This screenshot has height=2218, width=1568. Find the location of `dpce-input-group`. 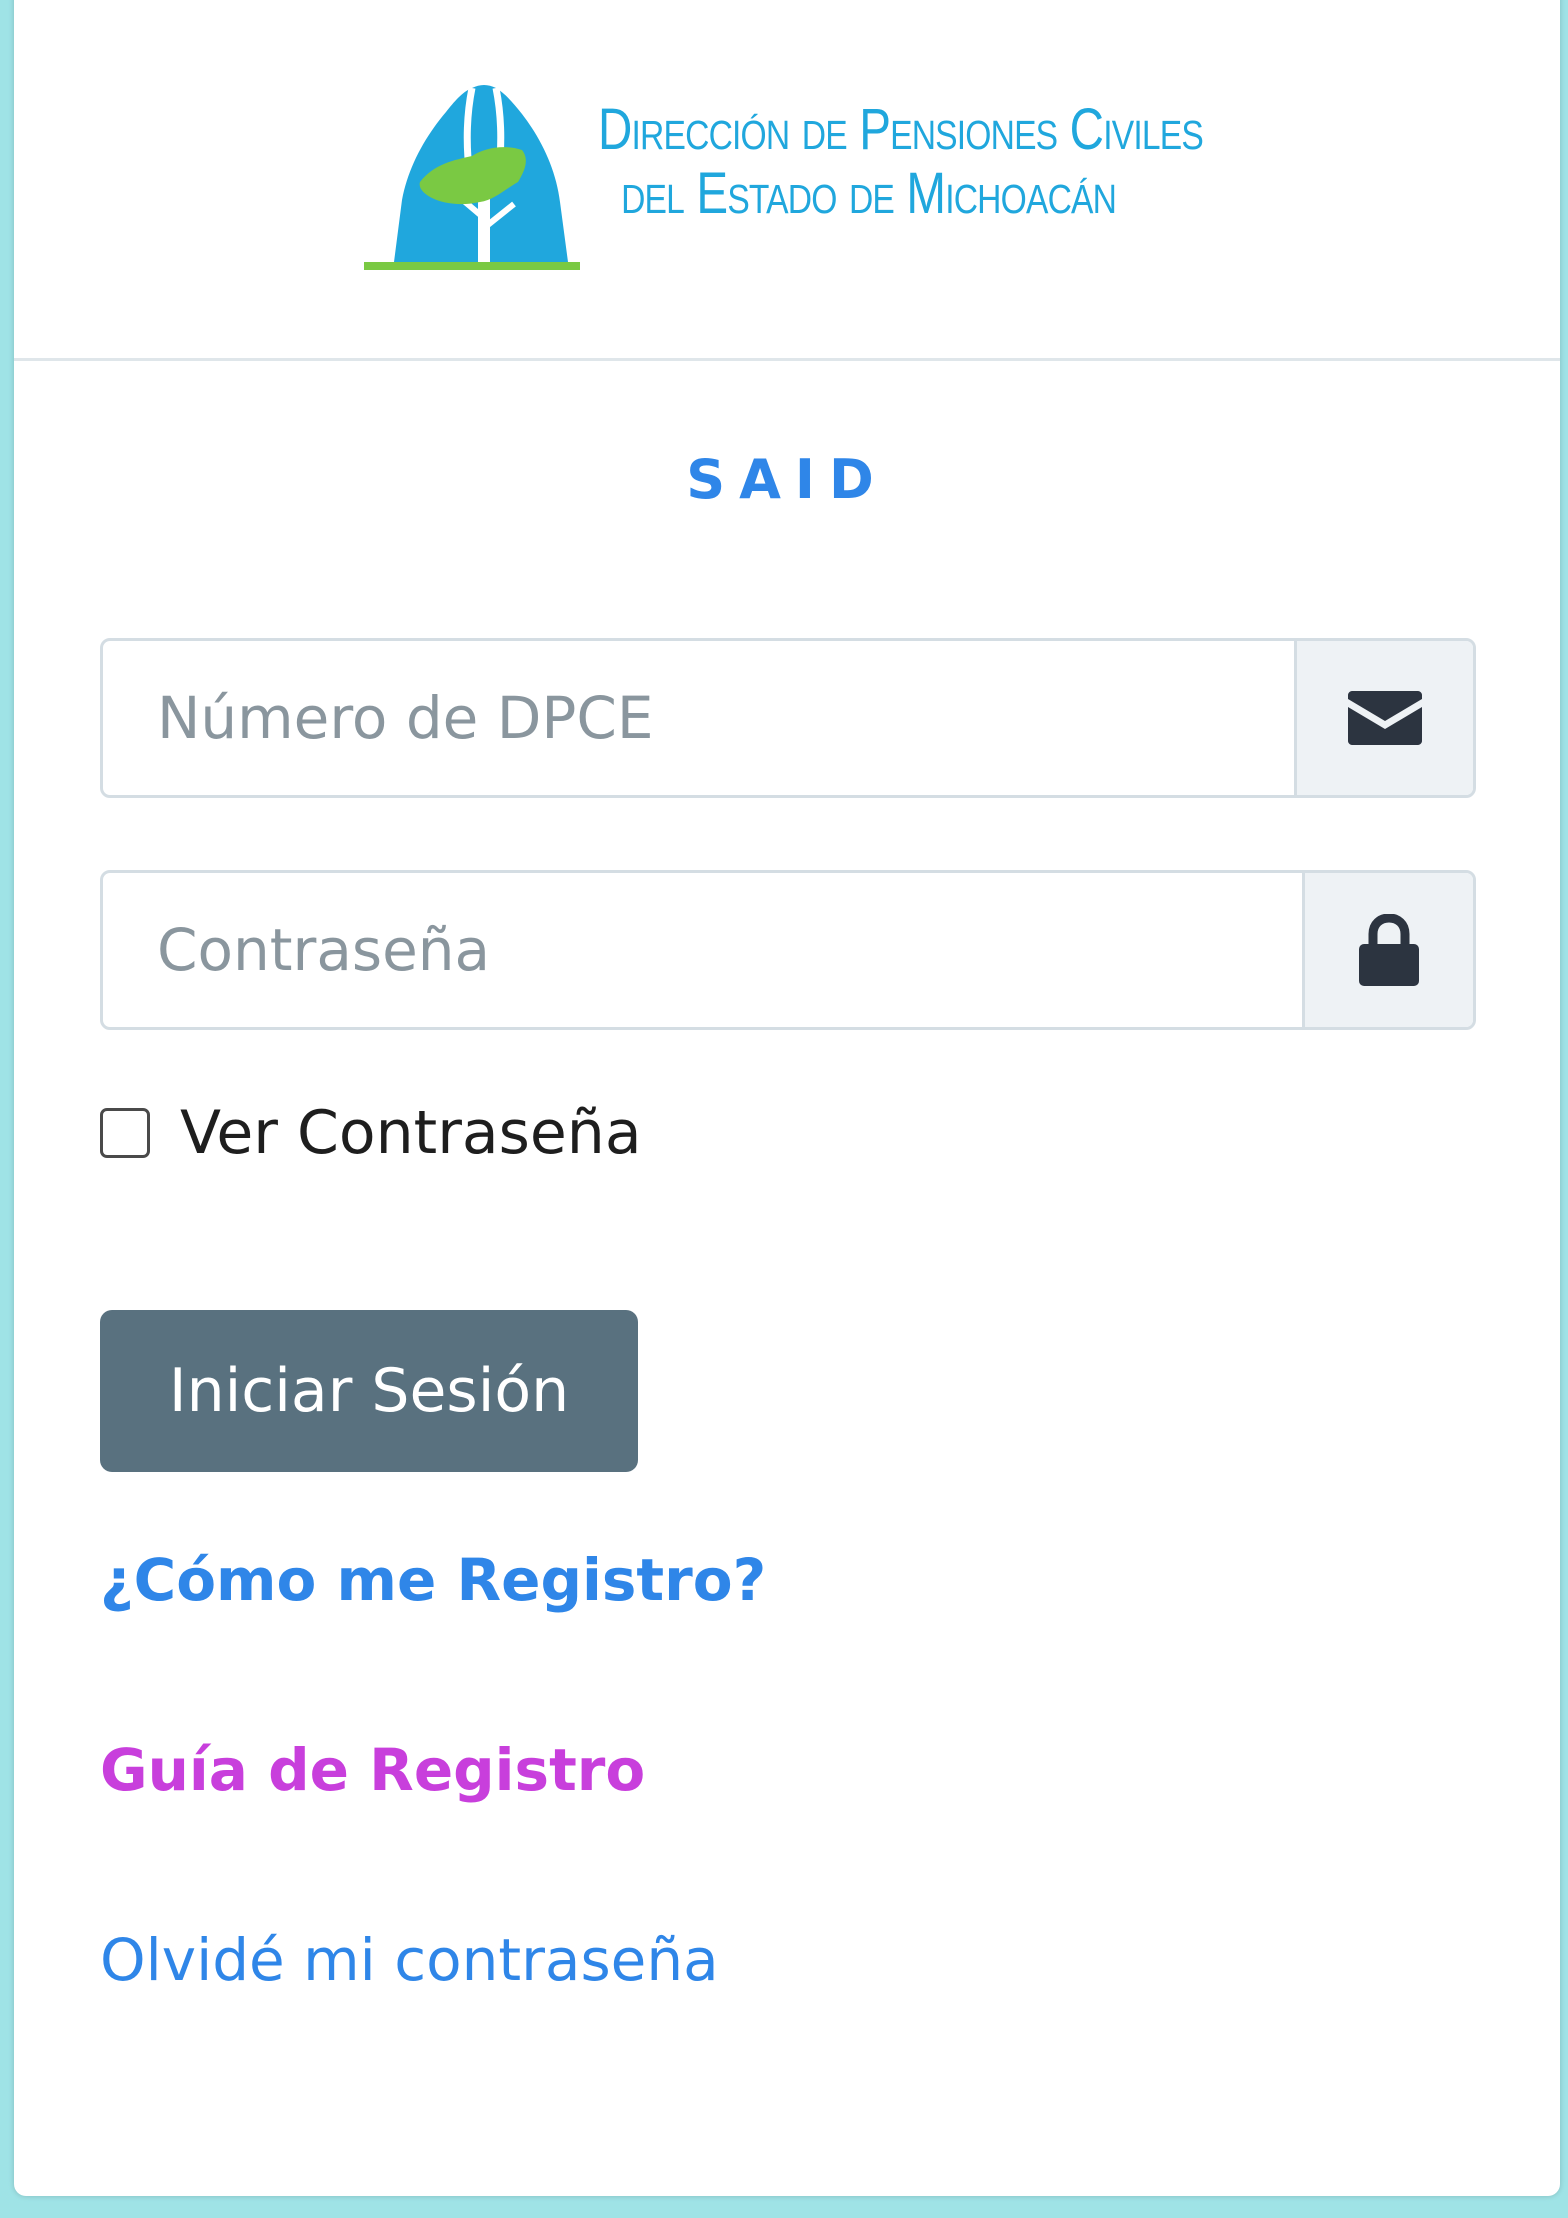

dpce-input-group is located at coordinates (788, 718).